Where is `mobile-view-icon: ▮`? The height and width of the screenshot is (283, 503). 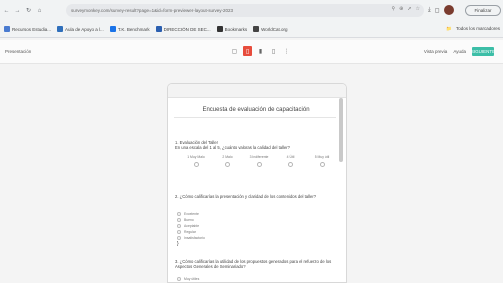
mobile-view-icon: ▮ is located at coordinates (260, 51).